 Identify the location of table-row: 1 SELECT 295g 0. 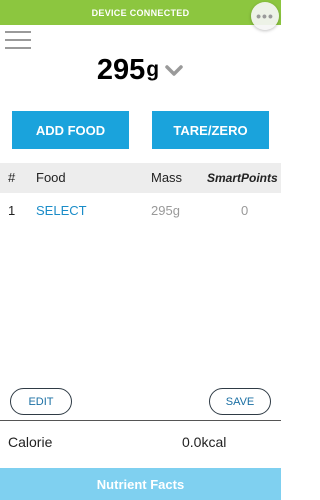
(140, 211).